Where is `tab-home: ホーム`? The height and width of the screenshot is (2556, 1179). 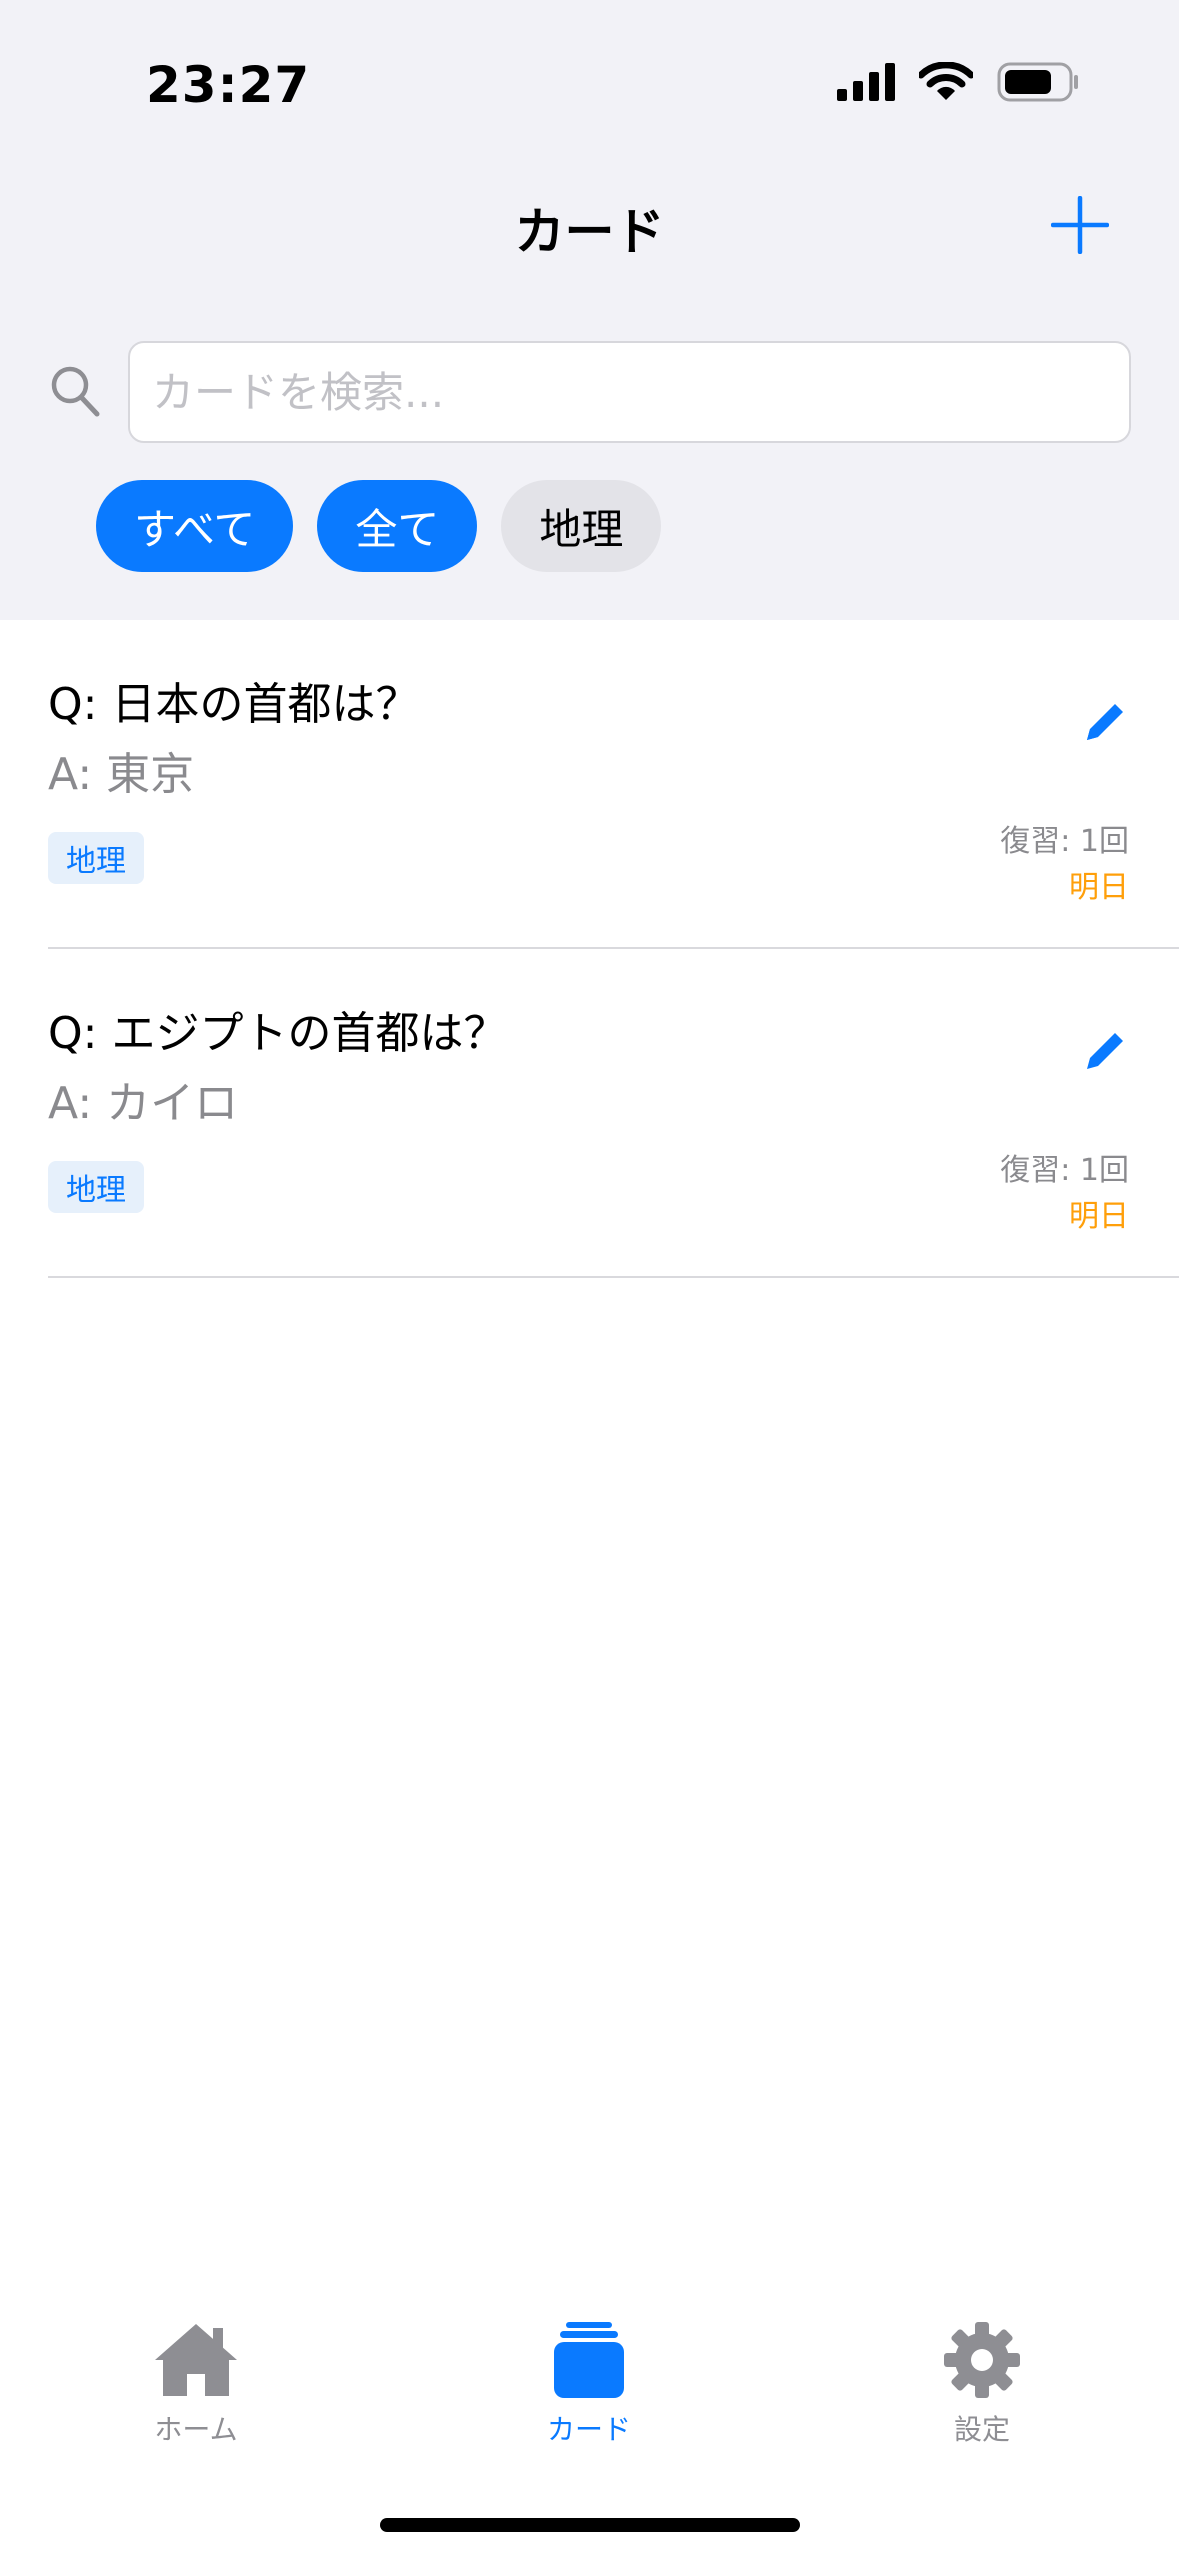 tab-home: ホーム is located at coordinates (196, 2384).